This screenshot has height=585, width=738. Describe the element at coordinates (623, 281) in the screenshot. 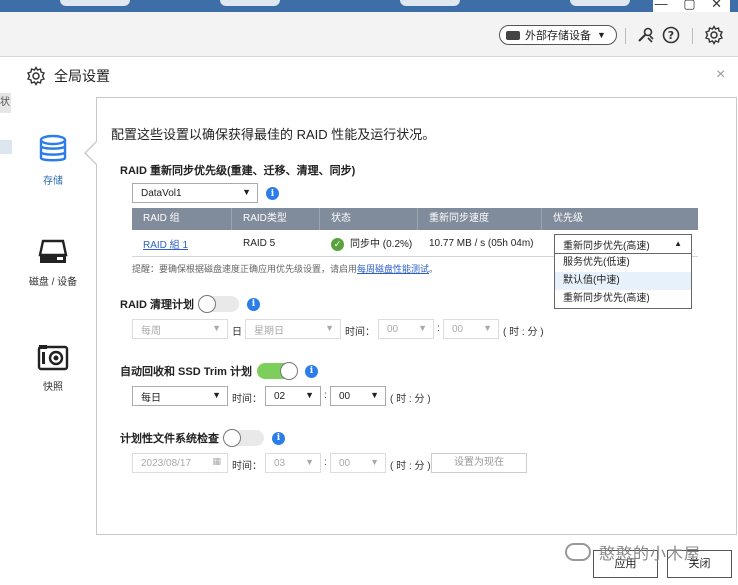

I see `priority-option: 默认值(中速)` at that location.